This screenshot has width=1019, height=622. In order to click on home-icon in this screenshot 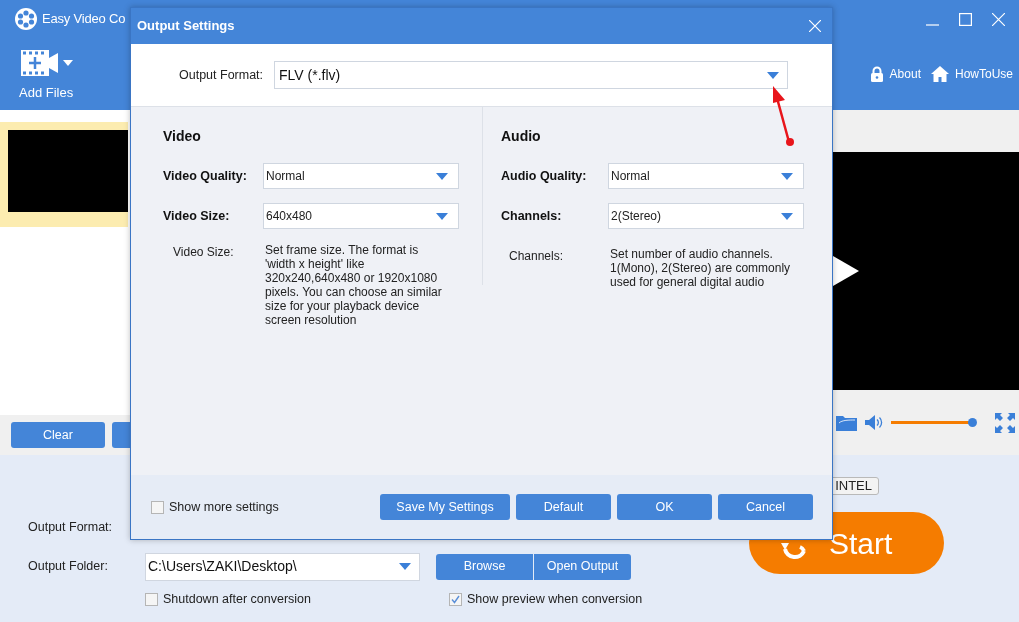, I will do `click(939, 74)`.